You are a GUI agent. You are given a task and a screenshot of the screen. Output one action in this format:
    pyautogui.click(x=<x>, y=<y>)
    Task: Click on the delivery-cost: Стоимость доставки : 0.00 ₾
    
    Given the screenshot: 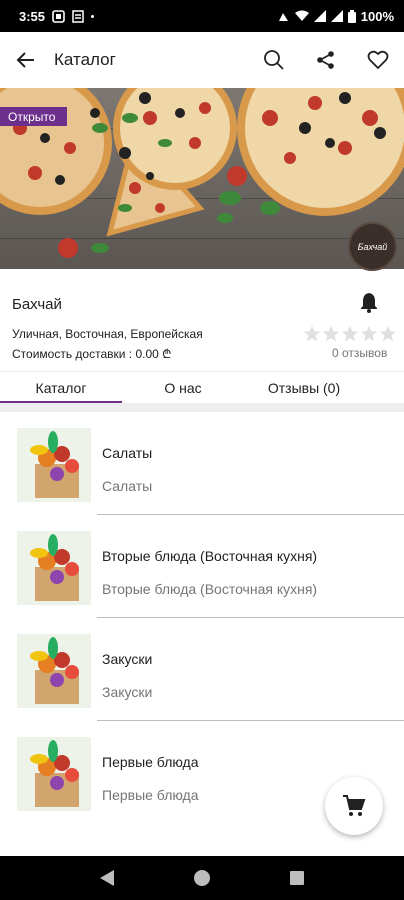 What is the action you would take?
    pyautogui.click(x=92, y=354)
    